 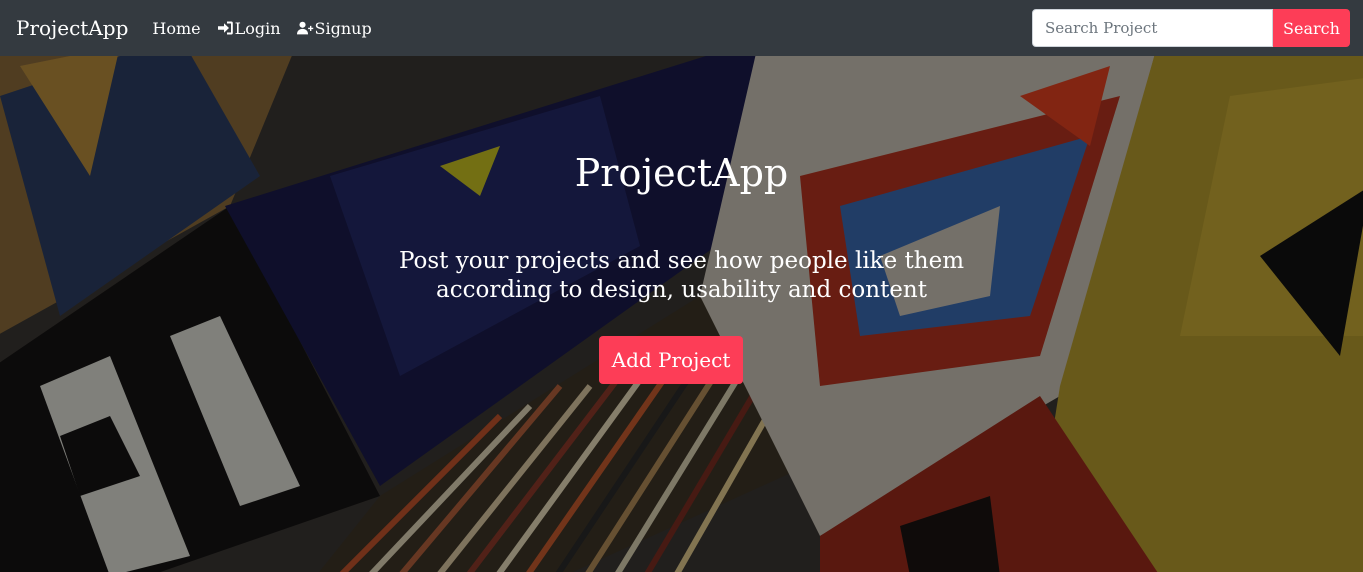 I want to click on nav-login-link: Login, so click(x=249, y=28).